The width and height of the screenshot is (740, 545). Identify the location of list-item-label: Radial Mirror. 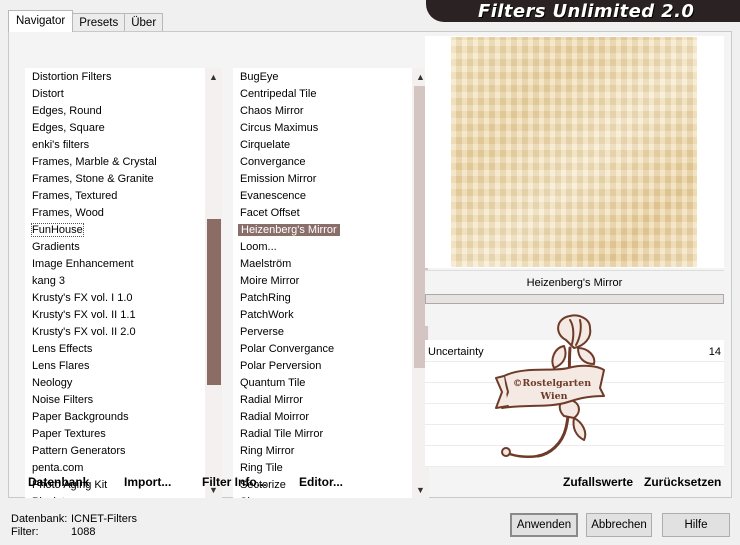
(271, 400).